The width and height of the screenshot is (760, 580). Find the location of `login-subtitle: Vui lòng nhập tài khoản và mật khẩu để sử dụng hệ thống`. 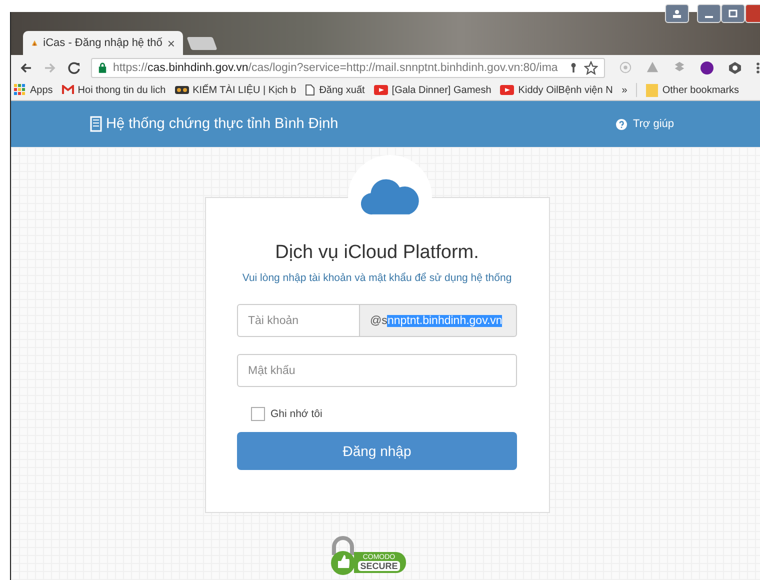

login-subtitle: Vui lòng nhập tài khoản và mật khẩu để sử dụng hệ thống is located at coordinates (377, 278).